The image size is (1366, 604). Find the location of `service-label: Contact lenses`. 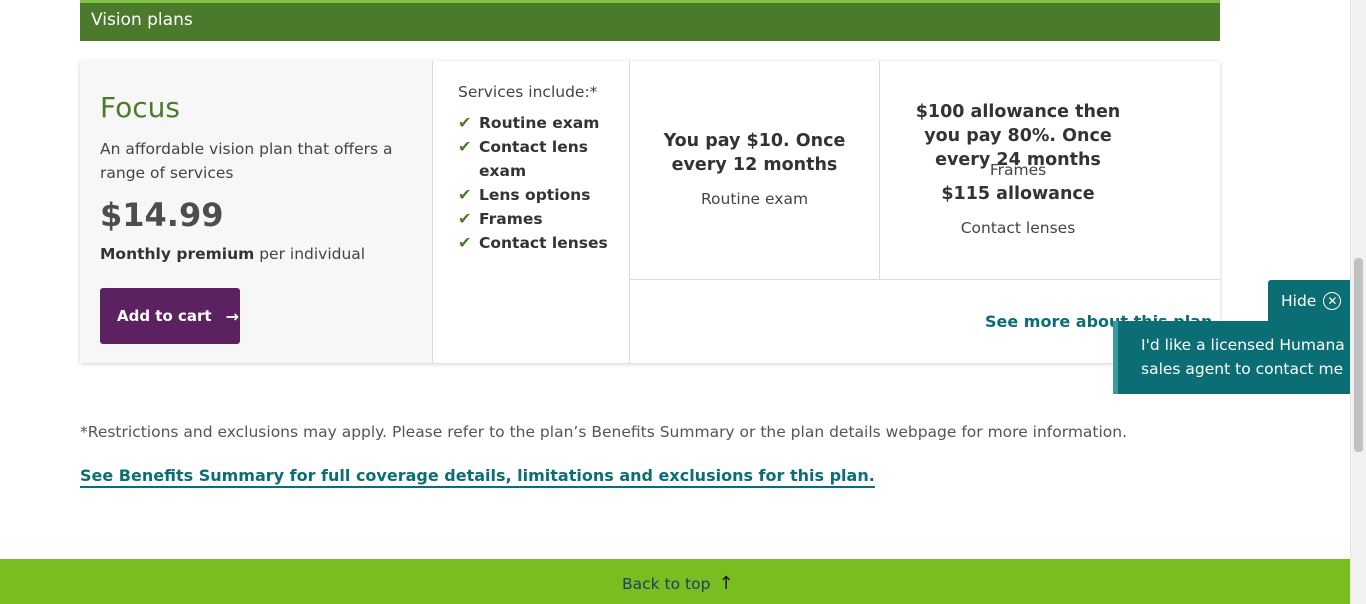

service-label: Contact lenses is located at coordinates (543, 243).